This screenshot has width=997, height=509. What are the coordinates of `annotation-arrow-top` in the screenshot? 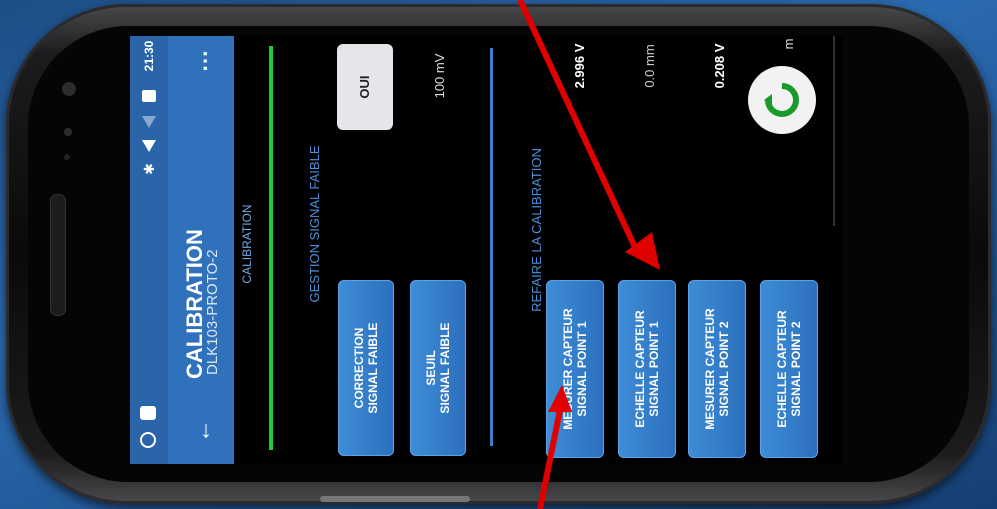 It's located at (580, 130).